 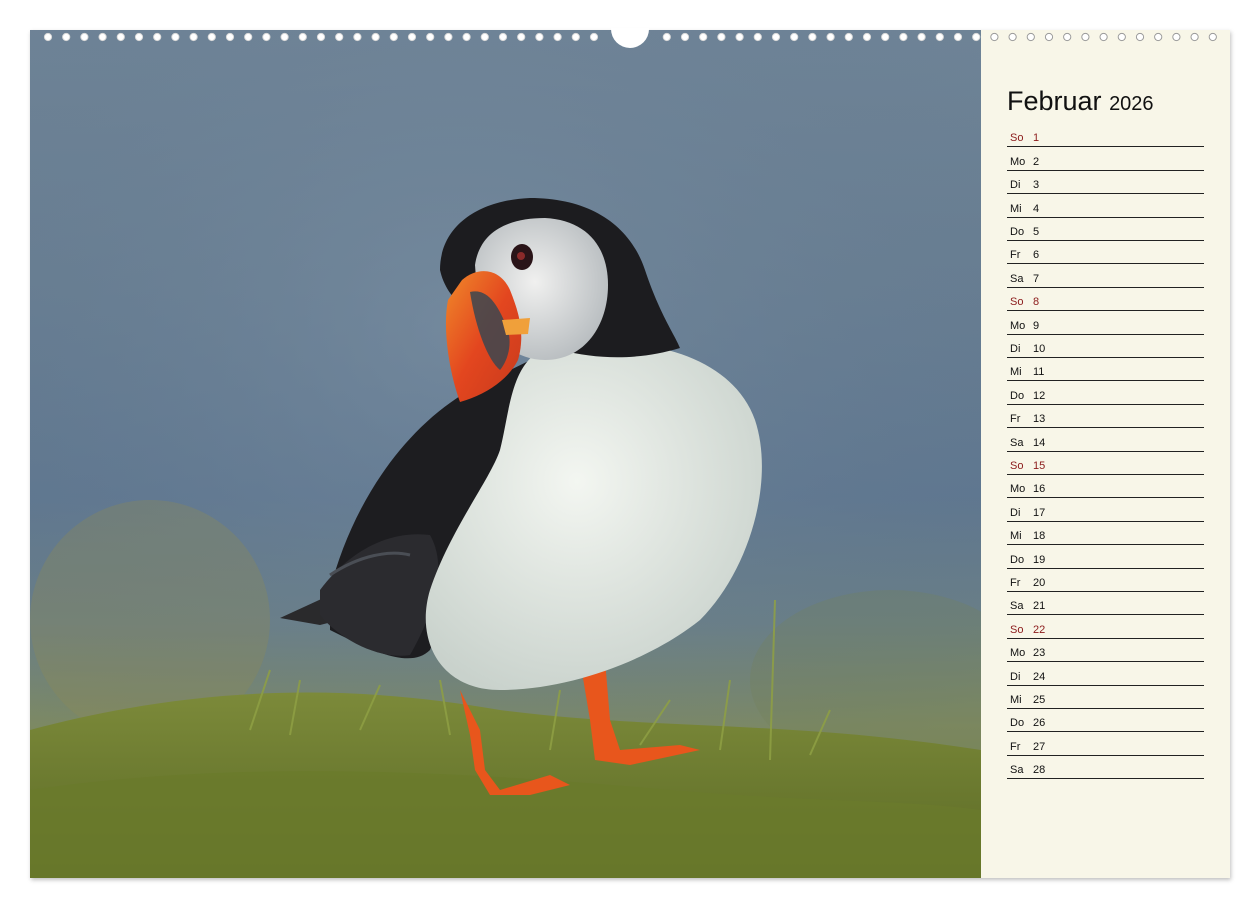 I want to click on day-number: 24, so click(x=1039, y=676).